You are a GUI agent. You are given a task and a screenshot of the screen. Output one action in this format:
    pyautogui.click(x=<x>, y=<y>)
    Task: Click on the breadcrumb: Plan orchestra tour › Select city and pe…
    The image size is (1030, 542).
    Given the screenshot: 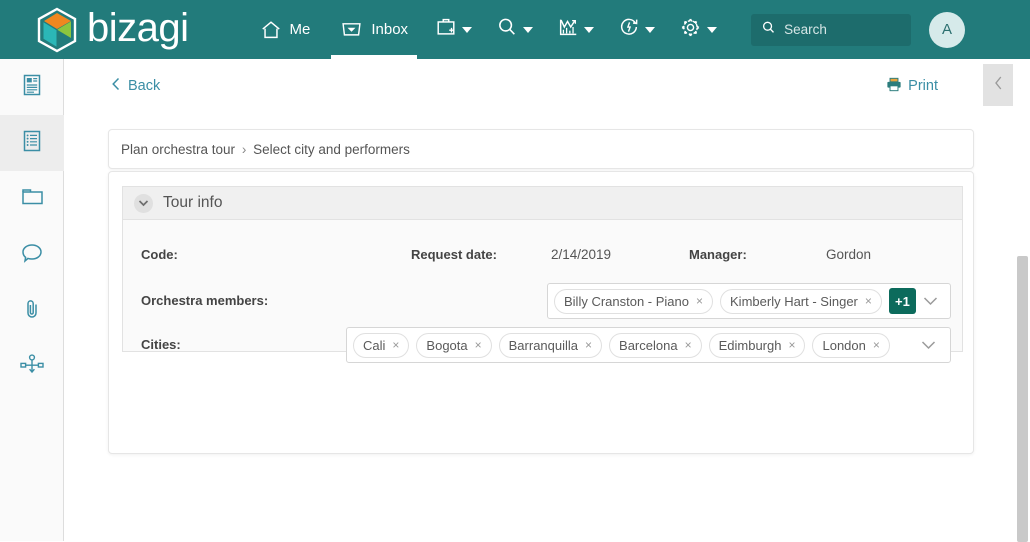 What is the action you would take?
    pyautogui.click(x=541, y=149)
    